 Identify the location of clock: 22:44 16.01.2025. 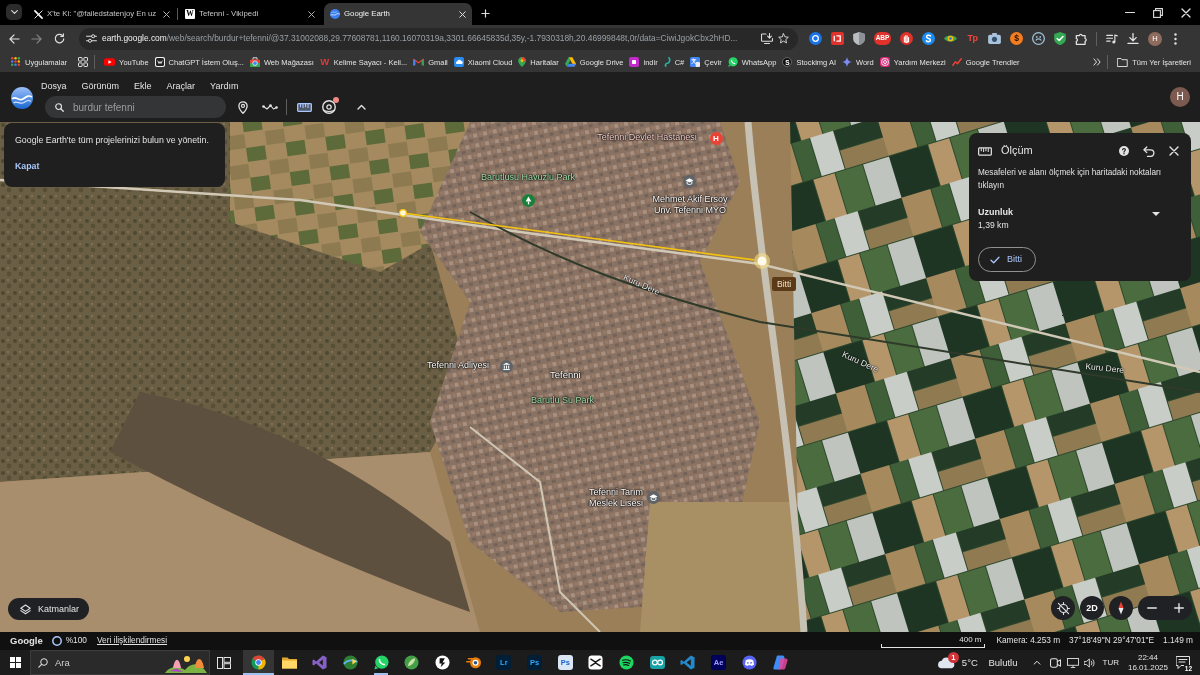
(1147, 662).